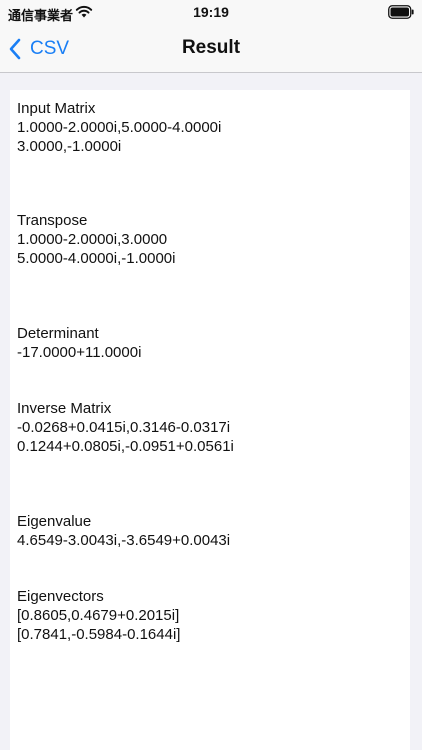 This screenshot has height=750, width=422. Describe the element at coordinates (60, 596) in the screenshot. I see `section-heading: Eigenvectors` at that location.